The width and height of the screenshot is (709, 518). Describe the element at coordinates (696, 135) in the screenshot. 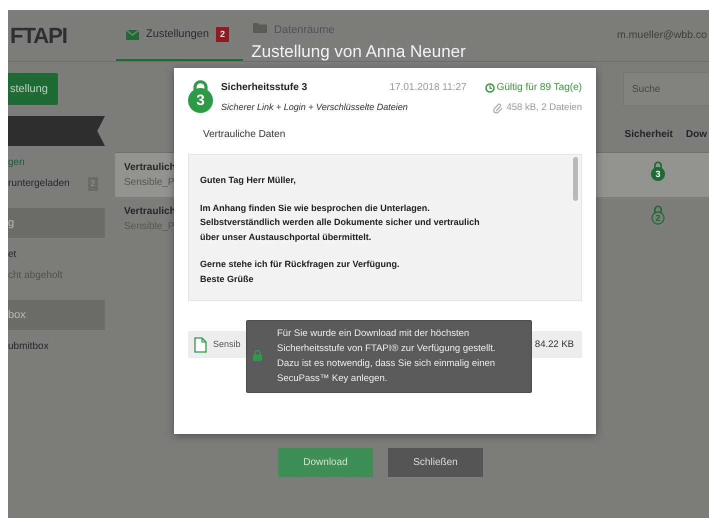

I see `column-header: Dow` at that location.